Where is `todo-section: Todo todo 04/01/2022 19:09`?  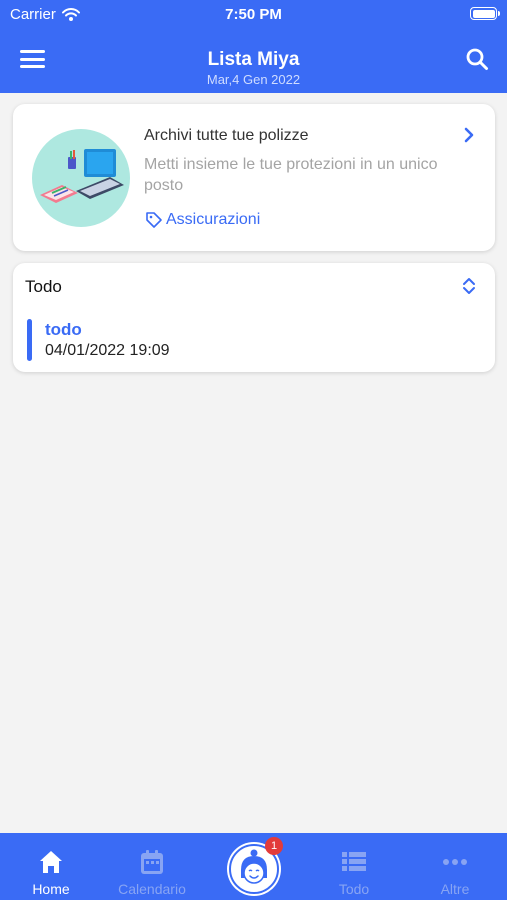
todo-section: Todo todo 04/01/2022 19:09 is located at coordinates (254, 317).